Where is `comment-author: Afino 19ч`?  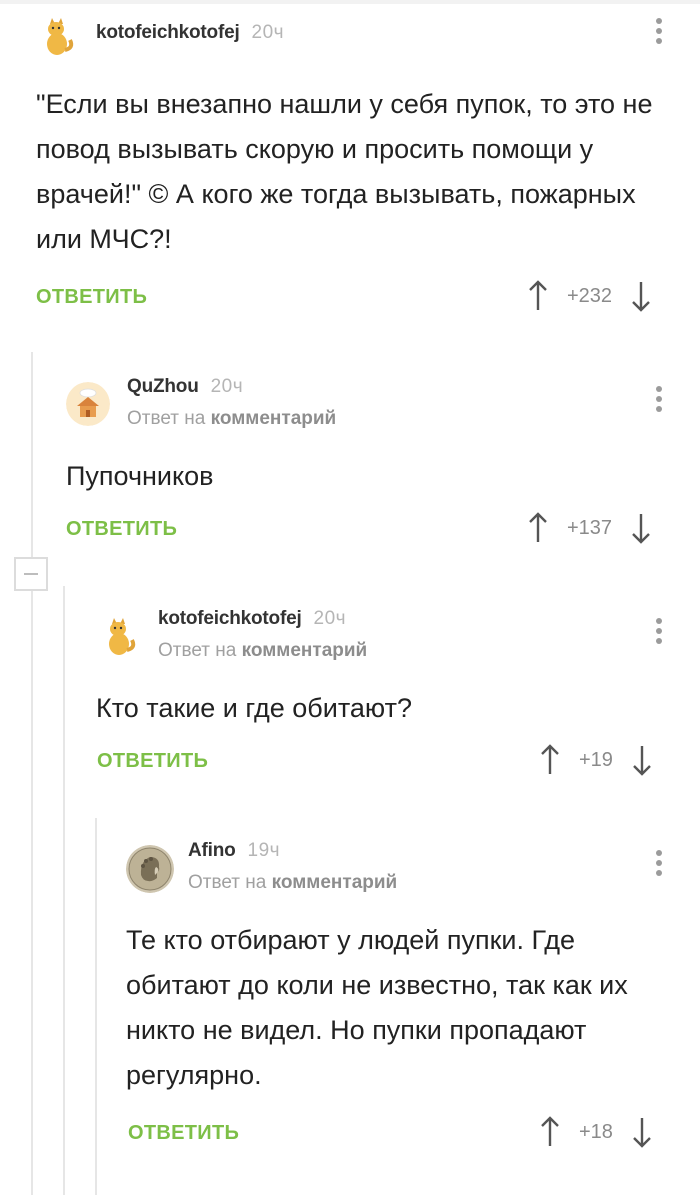
comment-author: Afino 19ч is located at coordinates (234, 851).